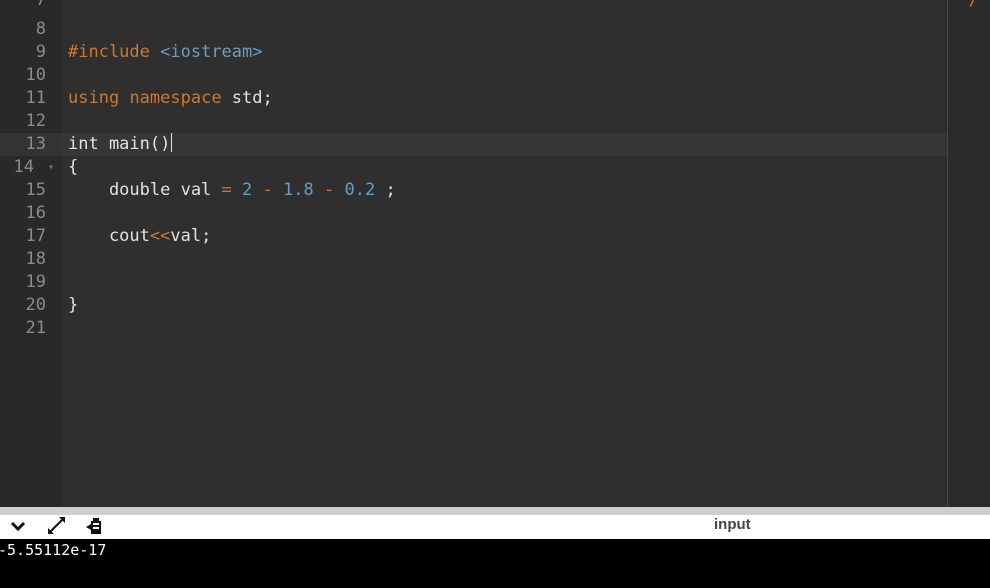 The image size is (990, 588). What do you see at coordinates (40, 29) in the screenshot?
I see `line-number: 8` at bounding box center [40, 29].